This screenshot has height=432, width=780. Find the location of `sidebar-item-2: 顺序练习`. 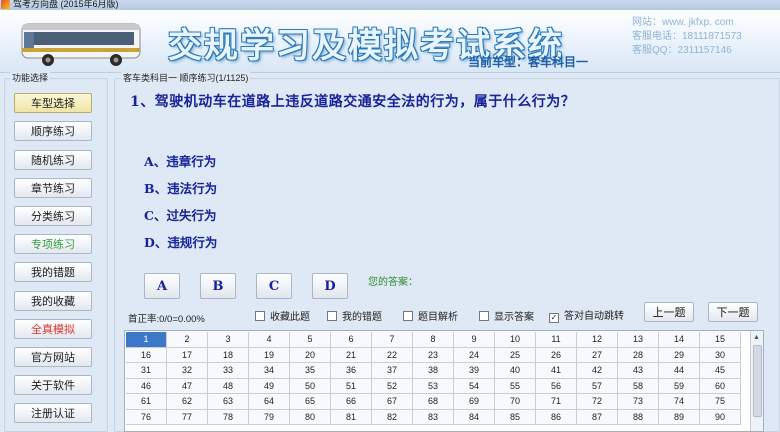

sidebar-item-2: 顺序练习 is located at coordinates (53, 131).